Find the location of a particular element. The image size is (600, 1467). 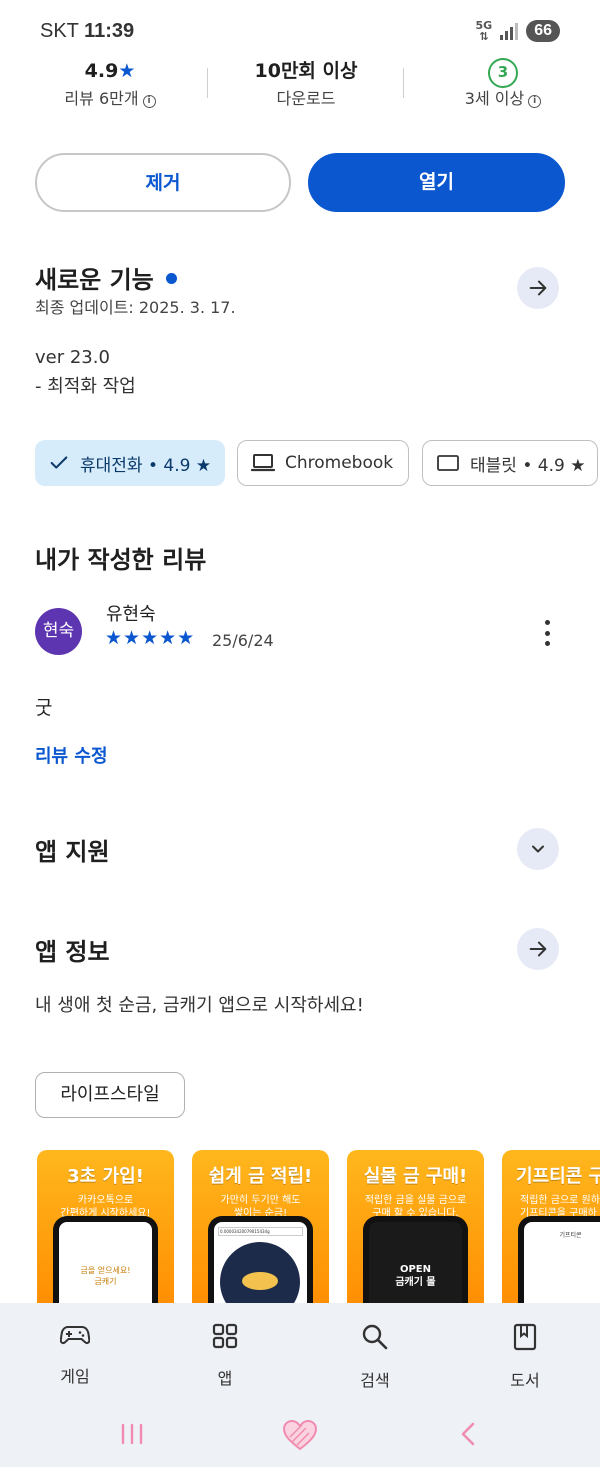

network-5g-icon: 5G ⇅ is located at coordinates (484, 31).